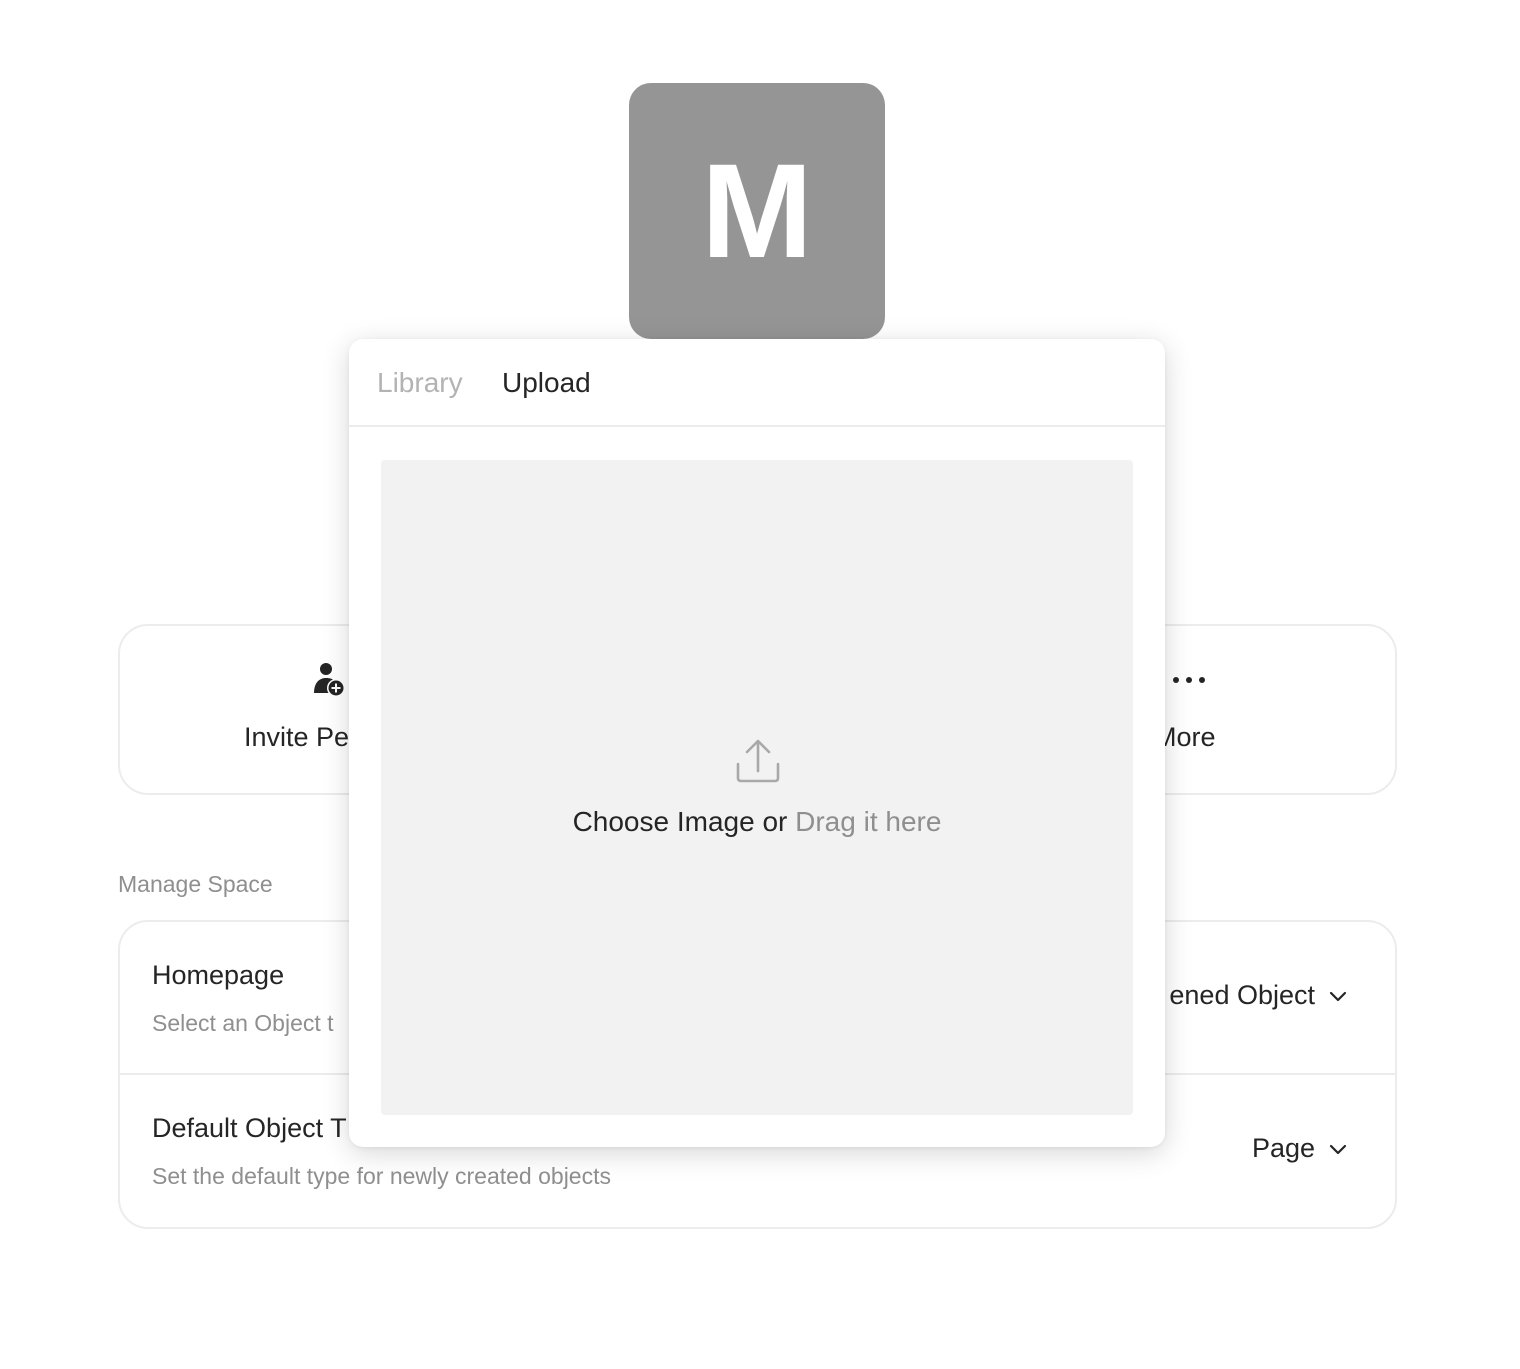 This screenshot has width=1520, height=1369. Describe the element at coordinates (1283, 1148) in the screenshot. I see `default-object-type-value: Page` at that location.